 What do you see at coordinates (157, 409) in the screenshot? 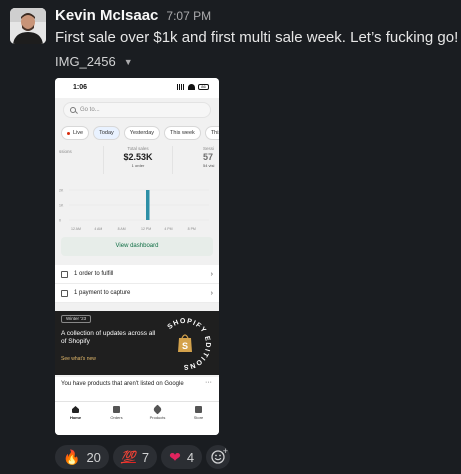
I see `tag-icon` at bounding box center [157, 409].